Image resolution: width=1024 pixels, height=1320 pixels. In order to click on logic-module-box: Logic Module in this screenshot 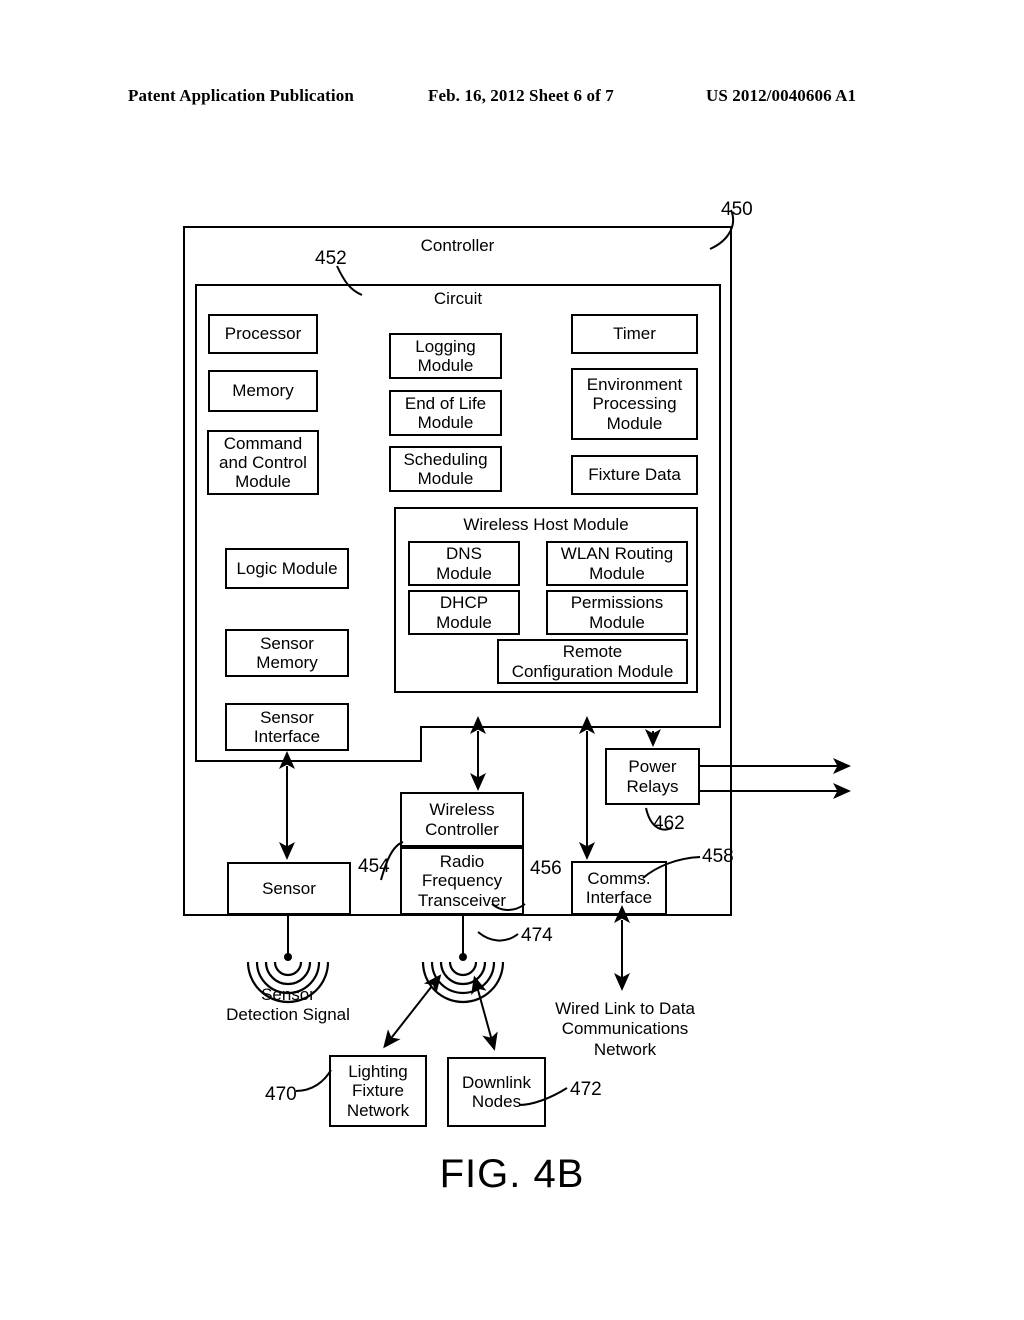, I will do `click(287, 568)`.